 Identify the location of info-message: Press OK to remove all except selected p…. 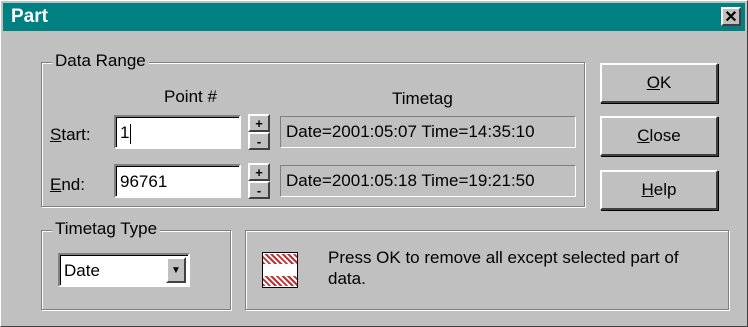
(503, 268).